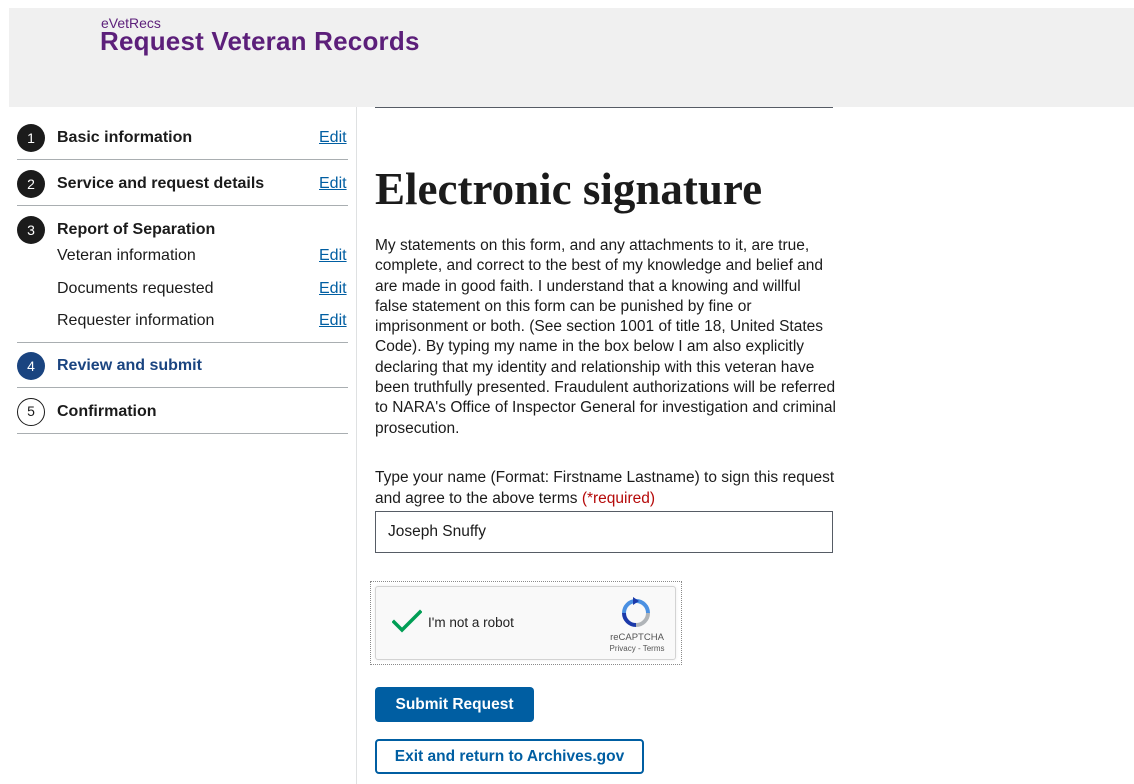 This screenshot has width=1134, height=784. I want to click on checkmark-icon, so click(407, 621).